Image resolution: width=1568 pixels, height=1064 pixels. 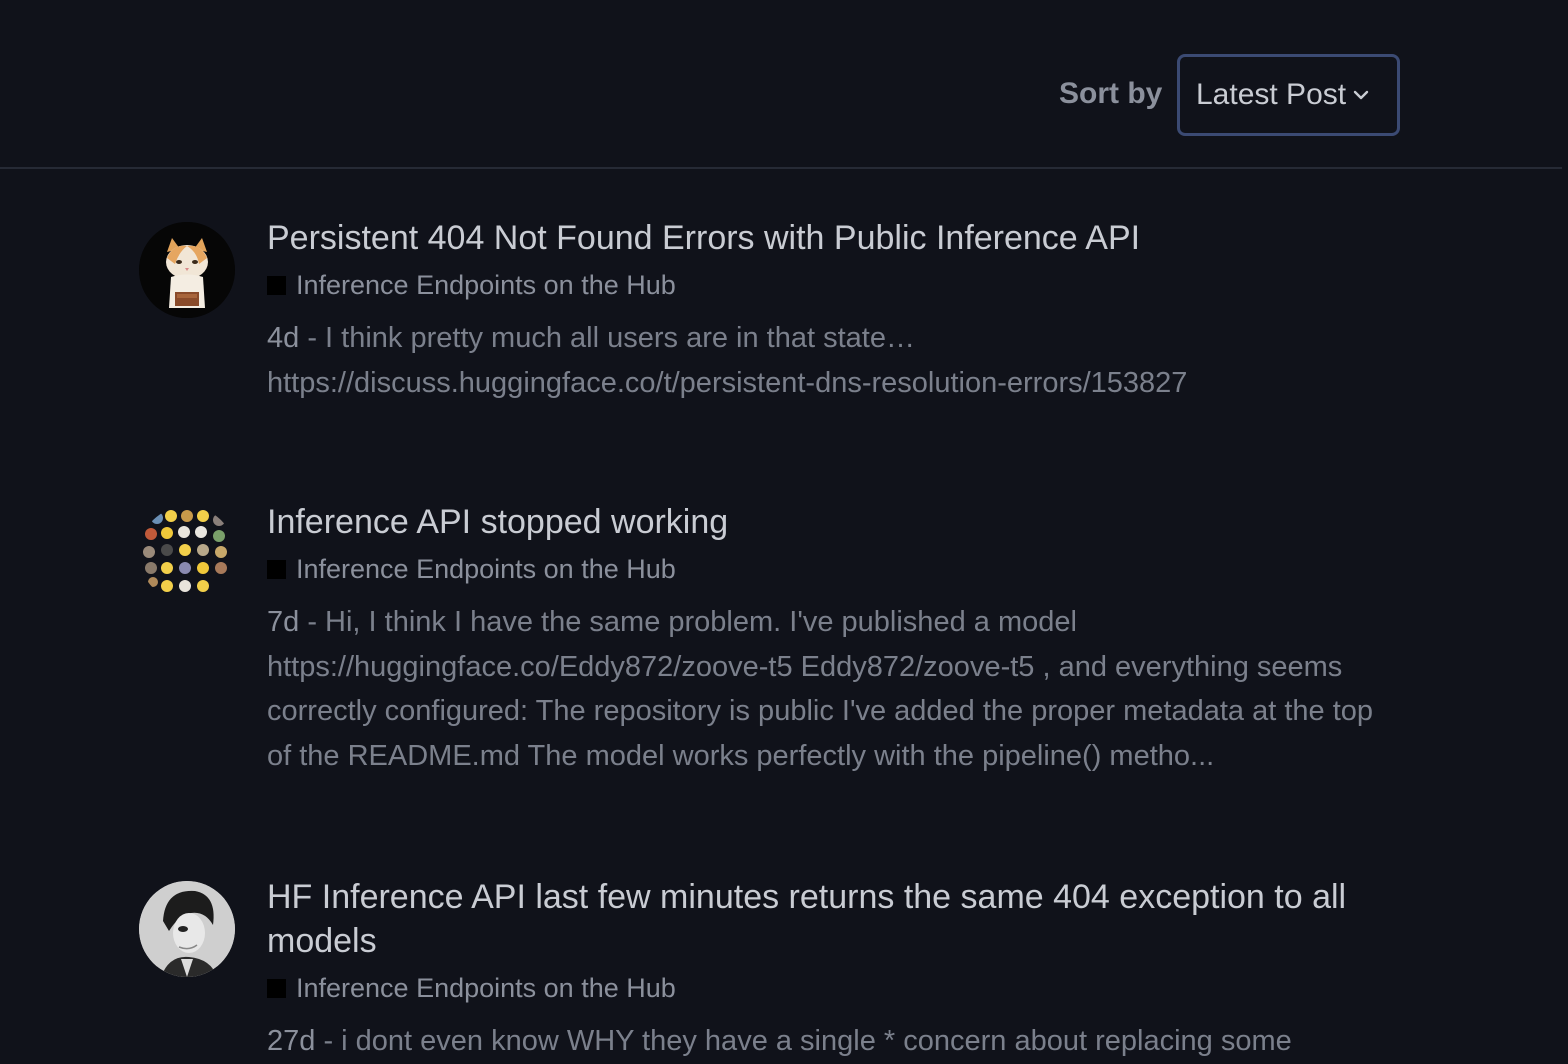 I want to click on sort-select: Latest Post, so click(x=1288, y=95).